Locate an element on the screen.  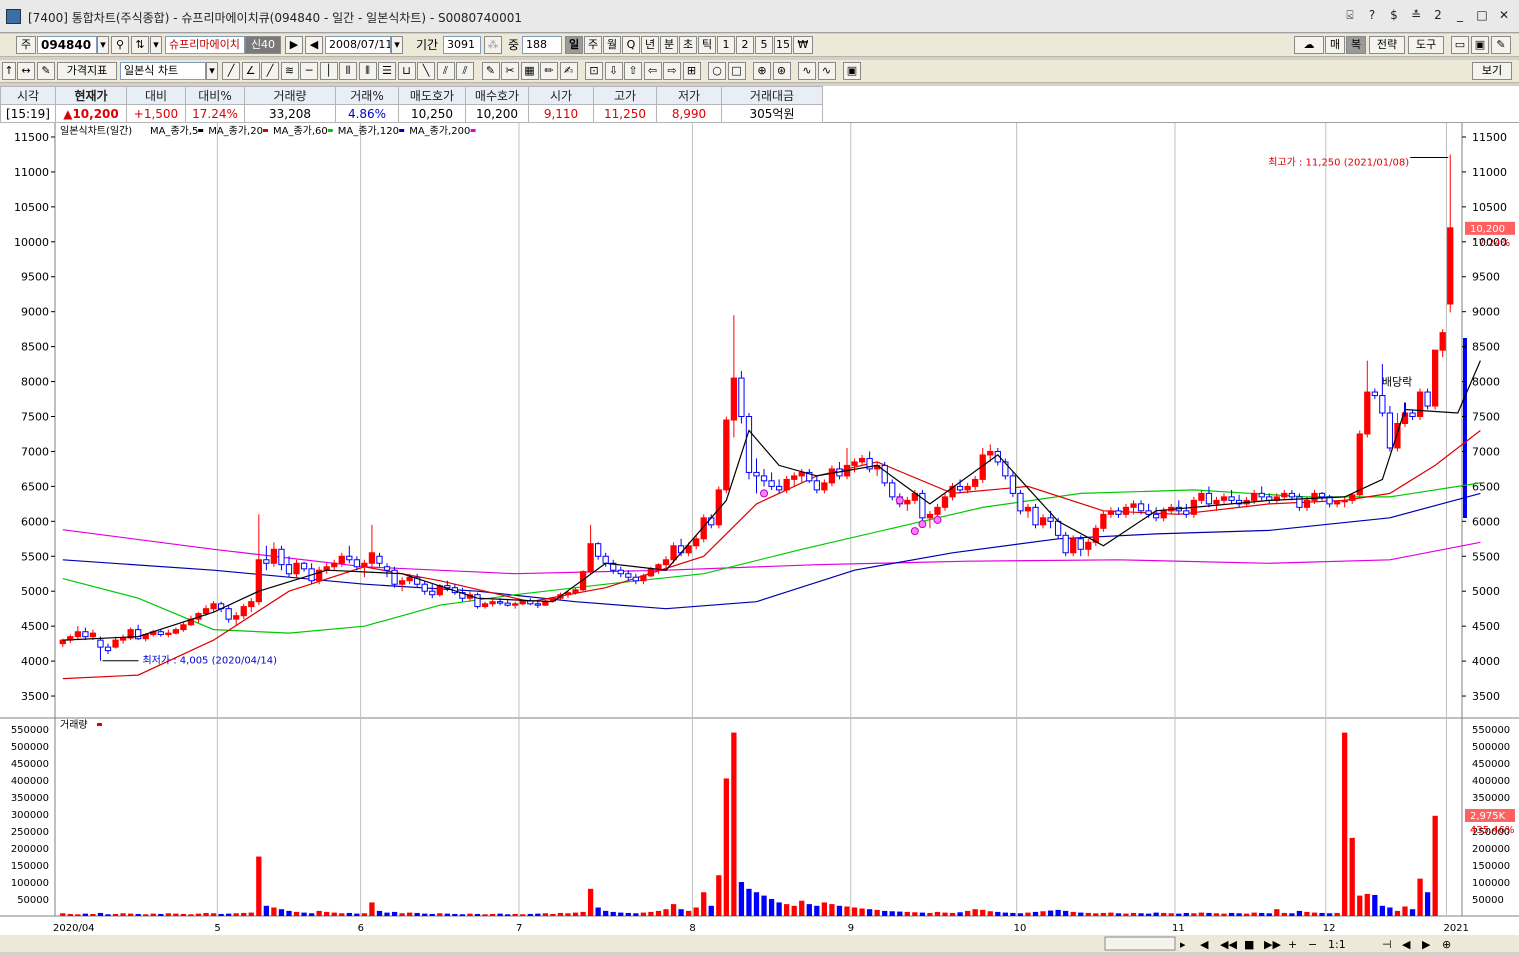
tools-button: 도구 is located at coordinates (1426, 45).